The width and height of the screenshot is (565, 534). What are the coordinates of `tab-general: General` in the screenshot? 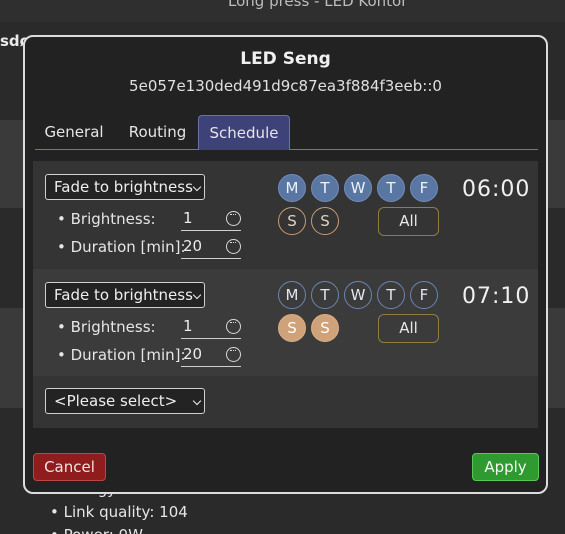 It's located at (74, 132).